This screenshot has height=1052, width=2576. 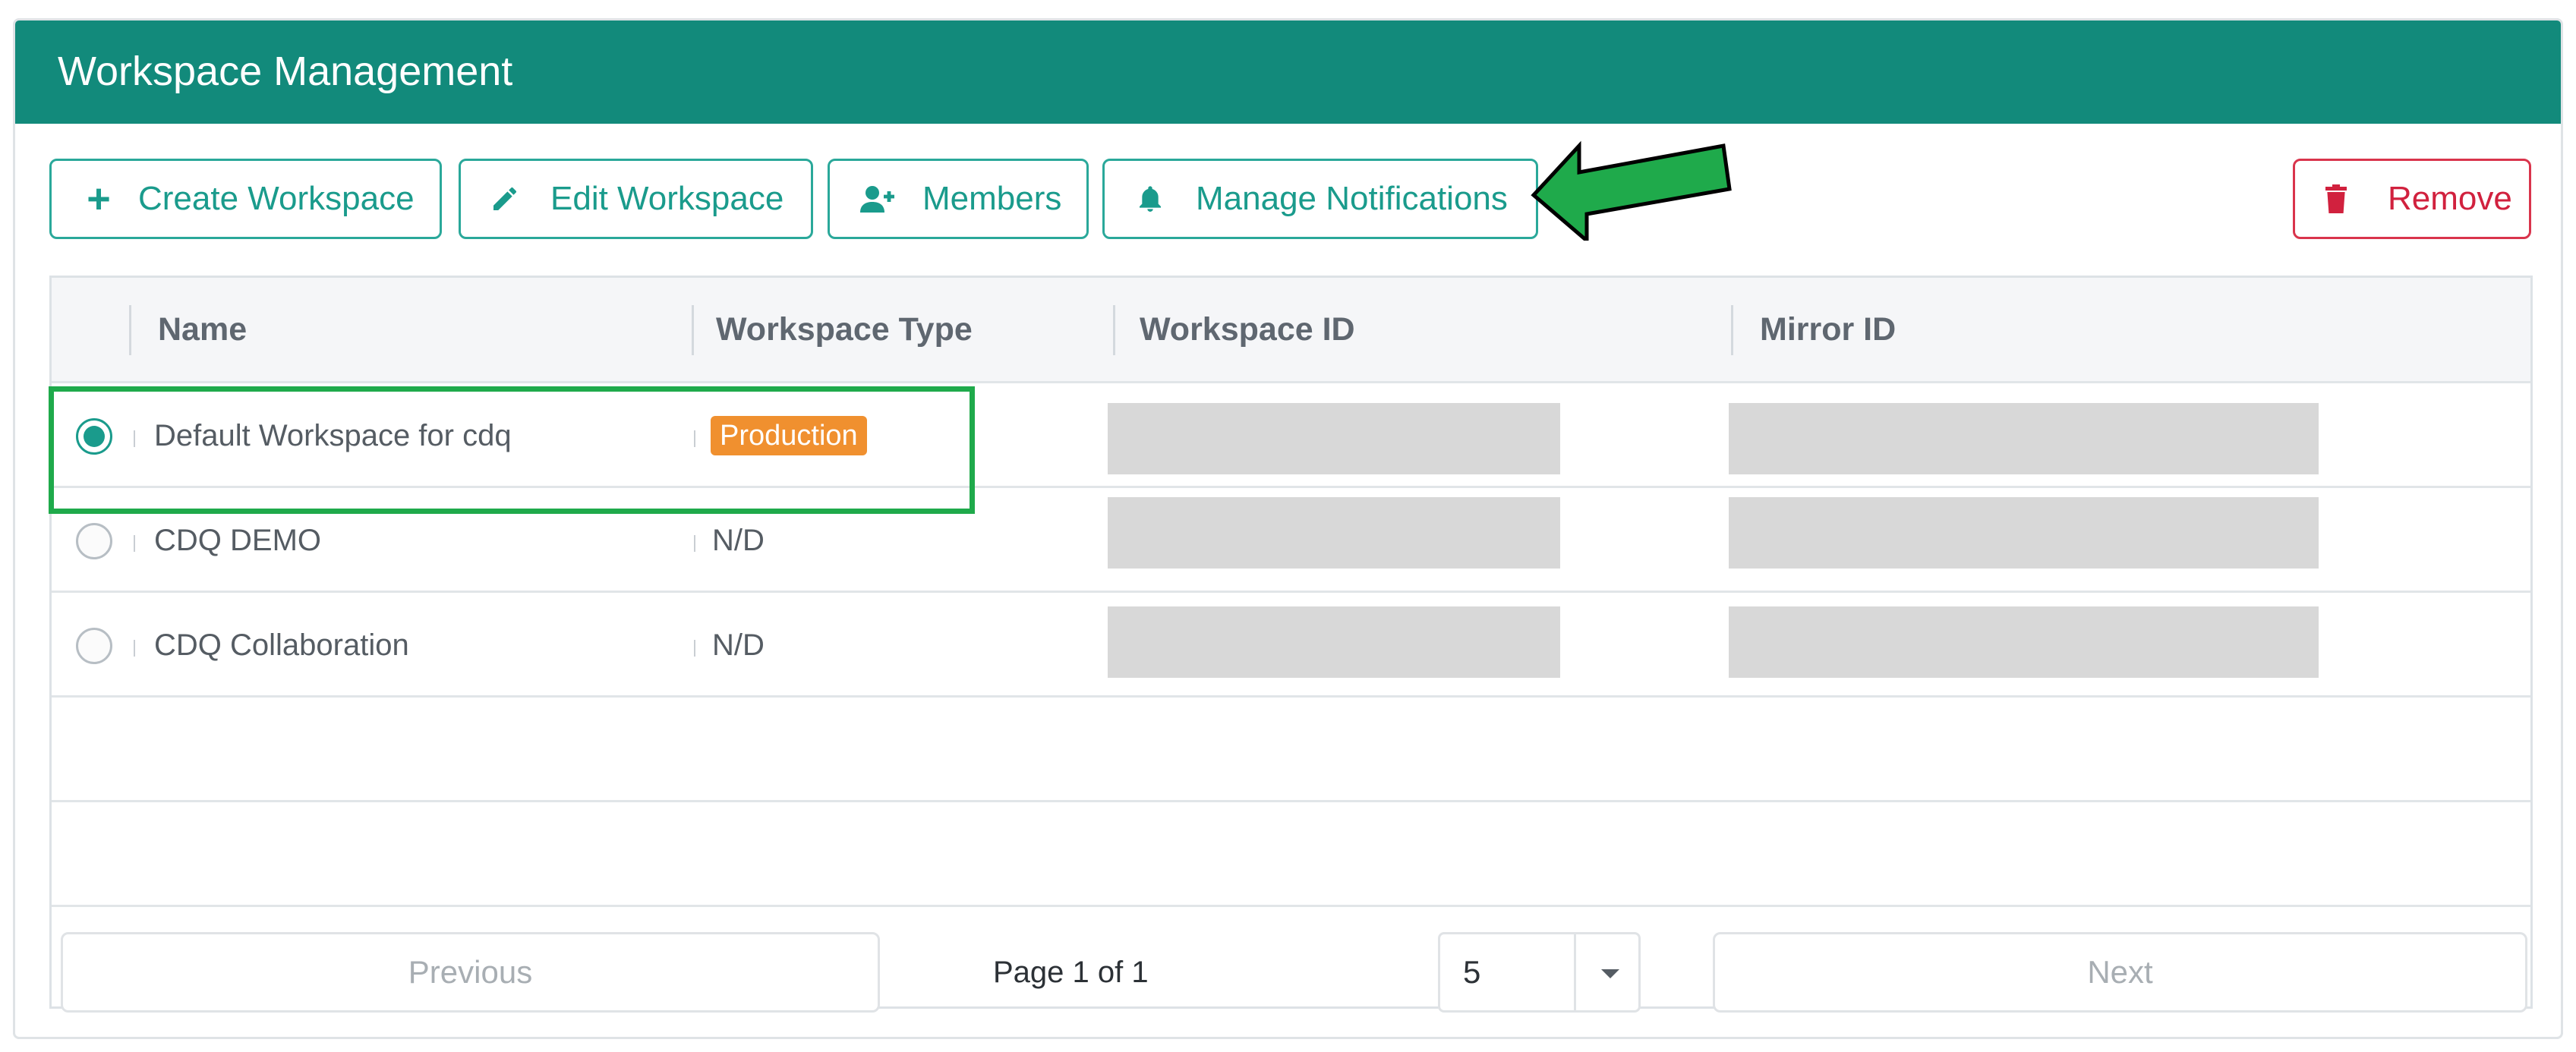 I want to click on manage-notifications-label: Manage Notifications, so click(x=1352, y=199).